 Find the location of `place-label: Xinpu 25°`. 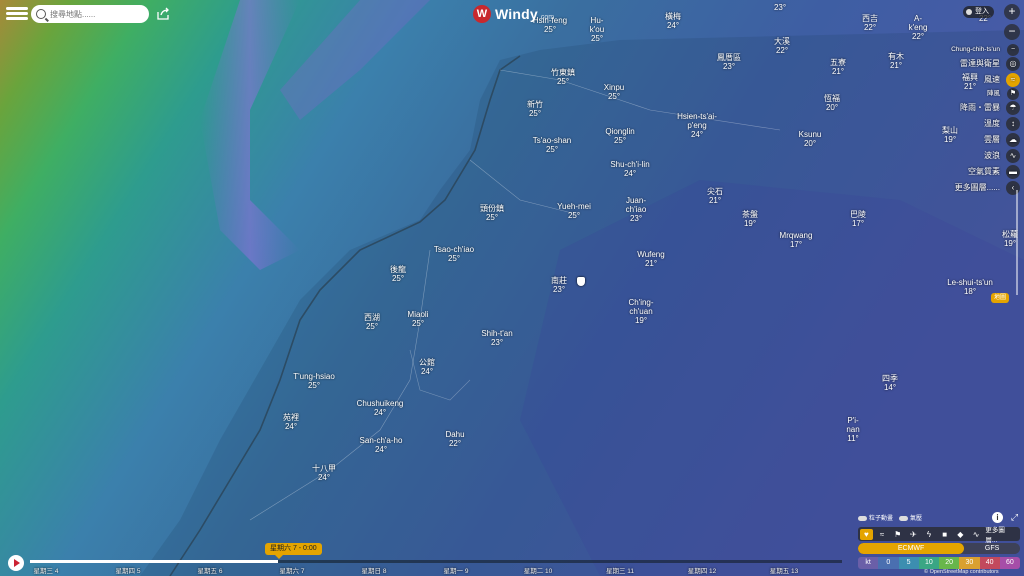

place-label: Xinpu 25° is located at coordinates (614, 92).